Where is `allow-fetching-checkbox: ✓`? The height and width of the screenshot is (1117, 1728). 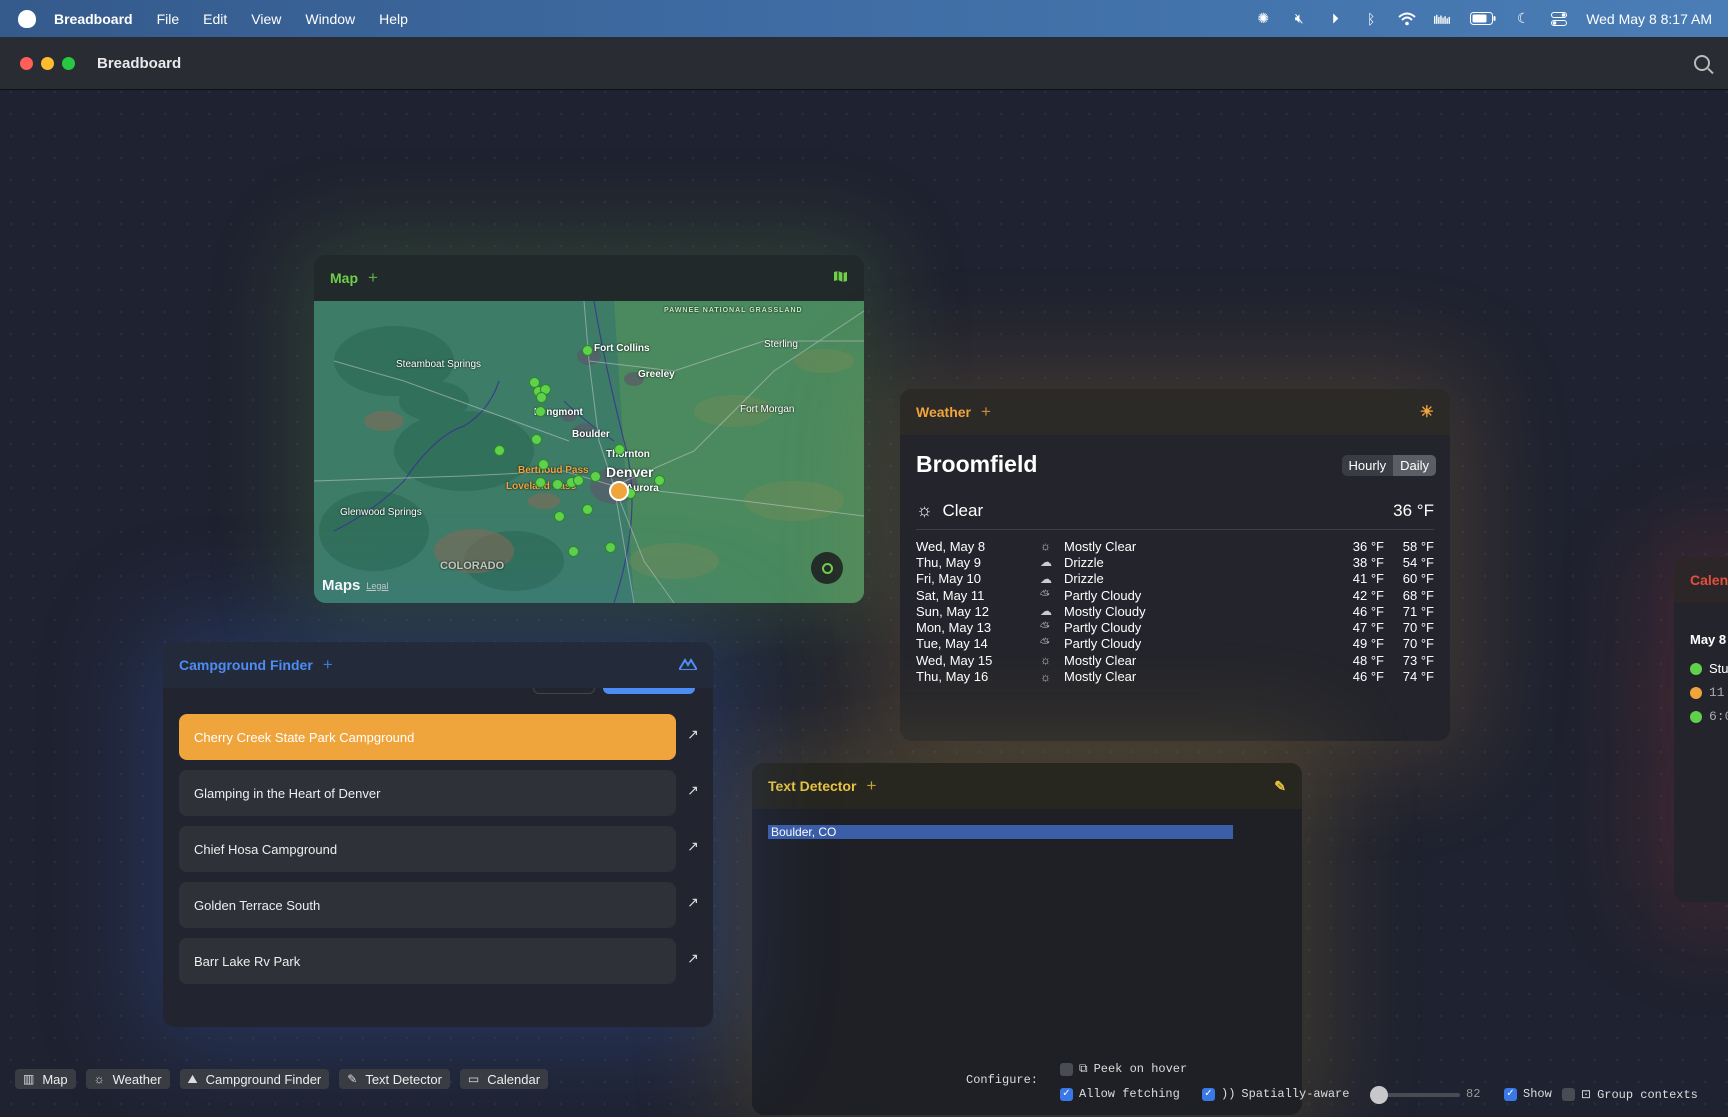 allow-fetching-checkbox: ✓ is located at coordinates (1066, 1094).